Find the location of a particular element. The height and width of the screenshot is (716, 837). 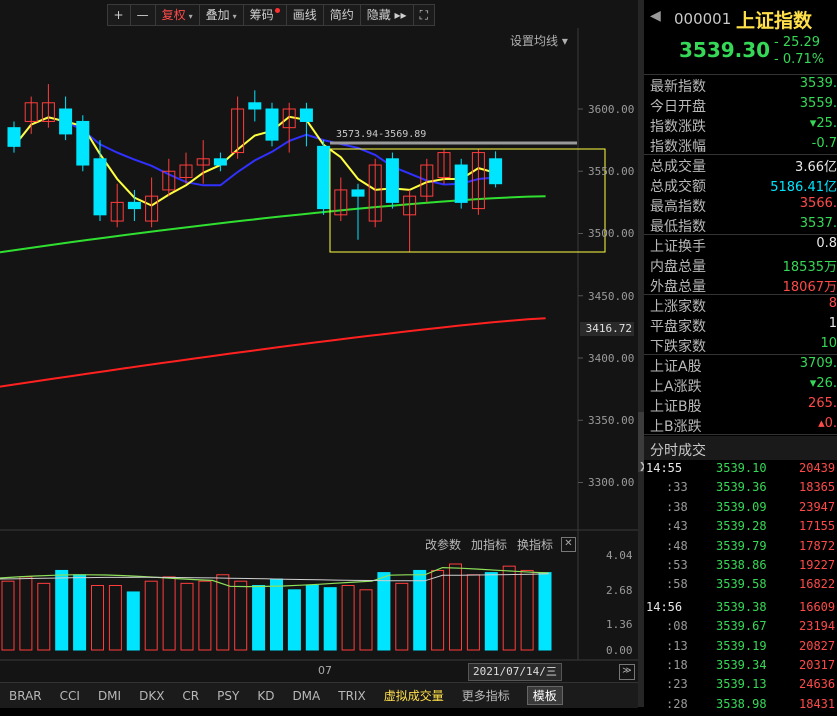

quote-value: 18535万 is located at coordinates (809, 267).